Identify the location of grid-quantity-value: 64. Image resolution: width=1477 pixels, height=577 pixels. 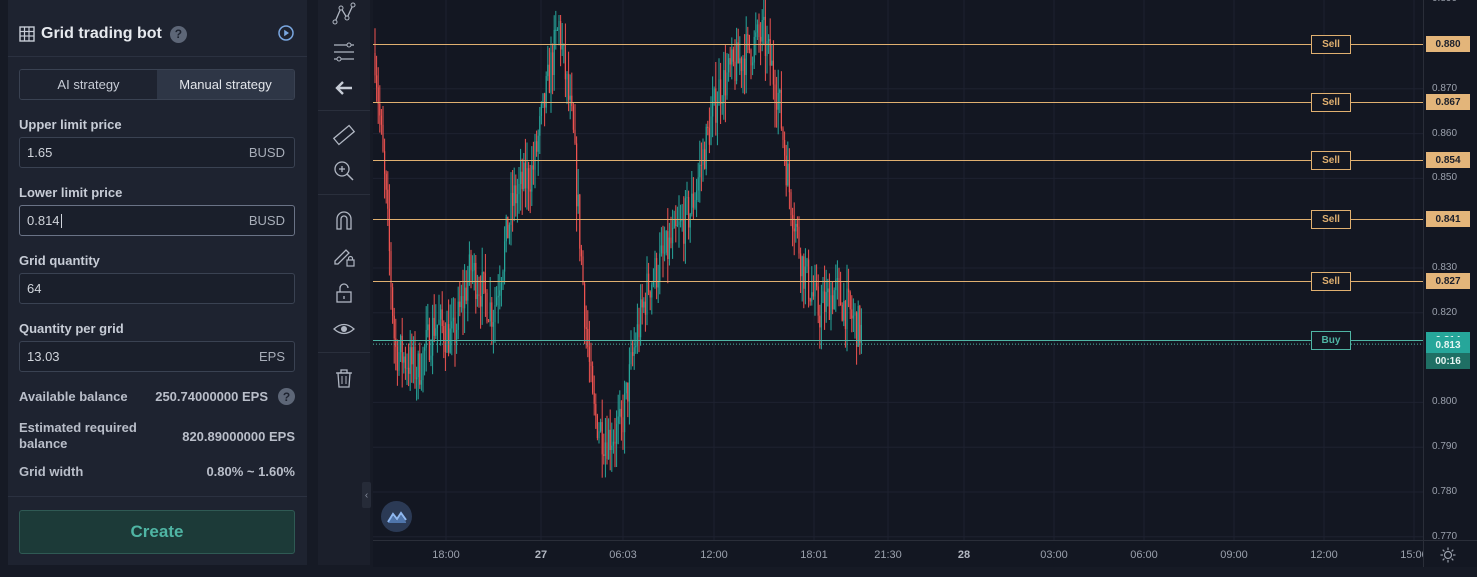
(34, 288).